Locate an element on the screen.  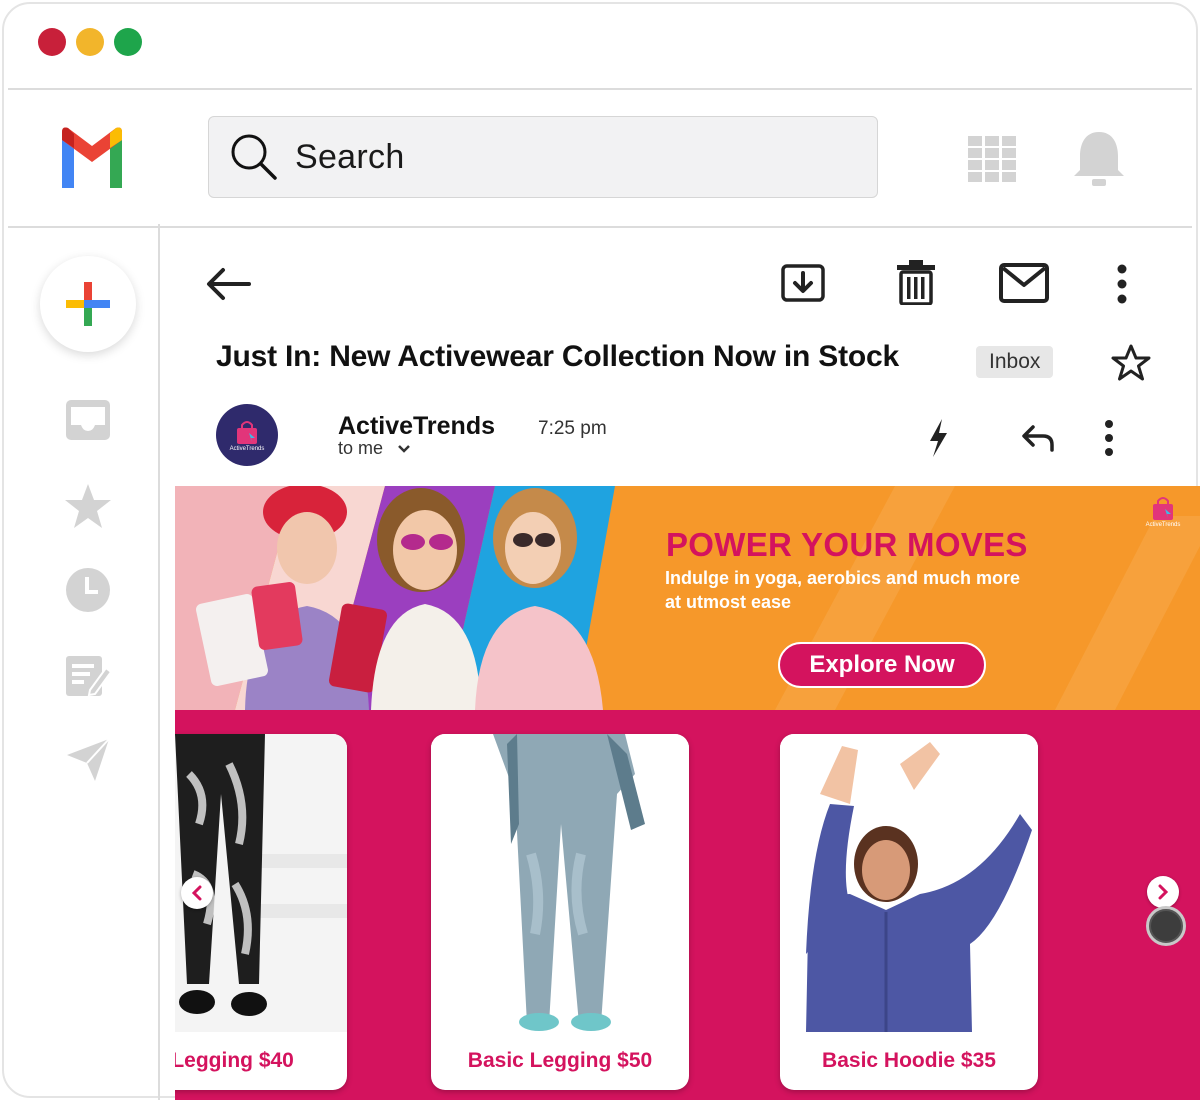
product-card: Basic Legging $50 is located at coordinates (560, 912).